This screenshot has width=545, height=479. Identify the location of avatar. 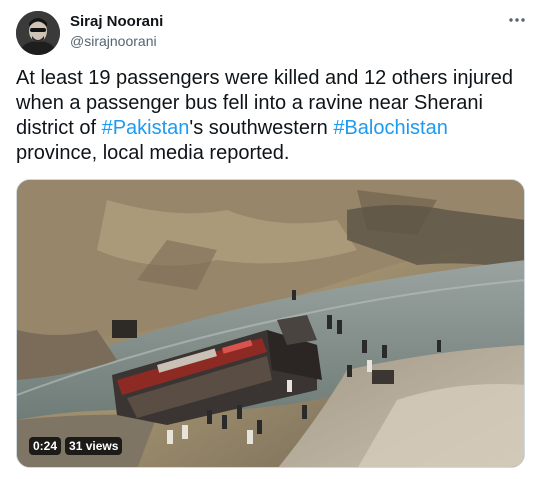
(38, 33).